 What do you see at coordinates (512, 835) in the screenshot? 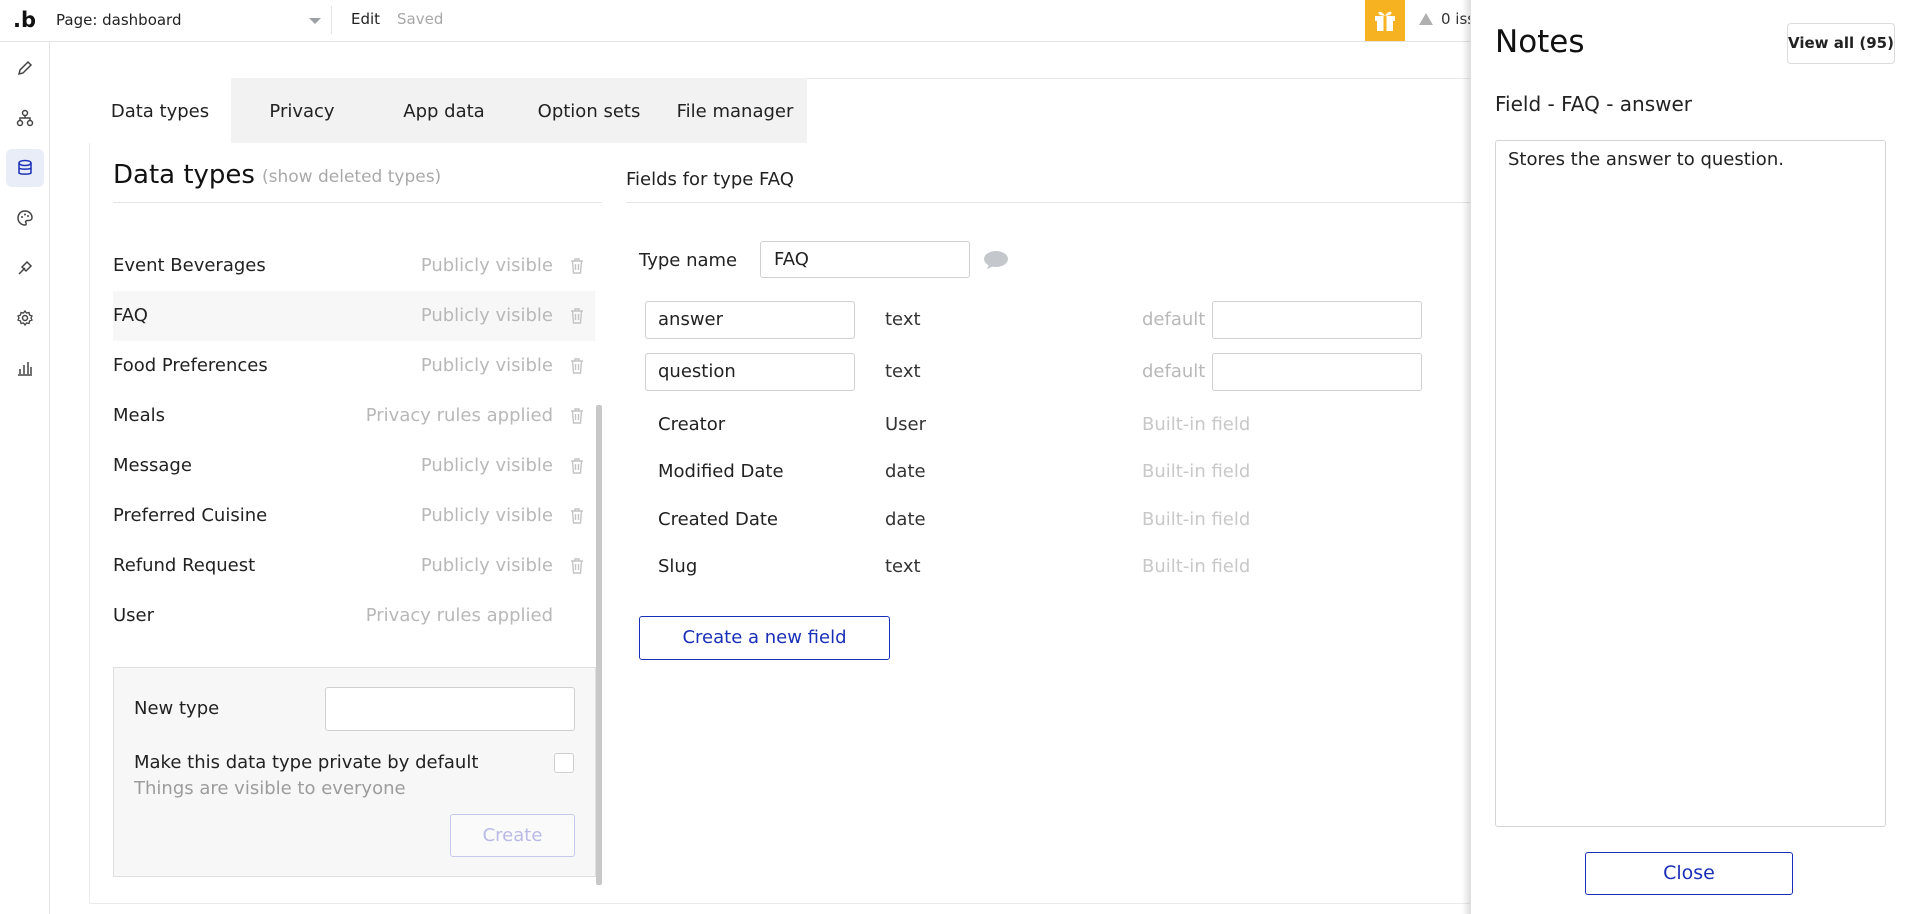
I see `create-type-button: Create` at bounding box center [512, 835].